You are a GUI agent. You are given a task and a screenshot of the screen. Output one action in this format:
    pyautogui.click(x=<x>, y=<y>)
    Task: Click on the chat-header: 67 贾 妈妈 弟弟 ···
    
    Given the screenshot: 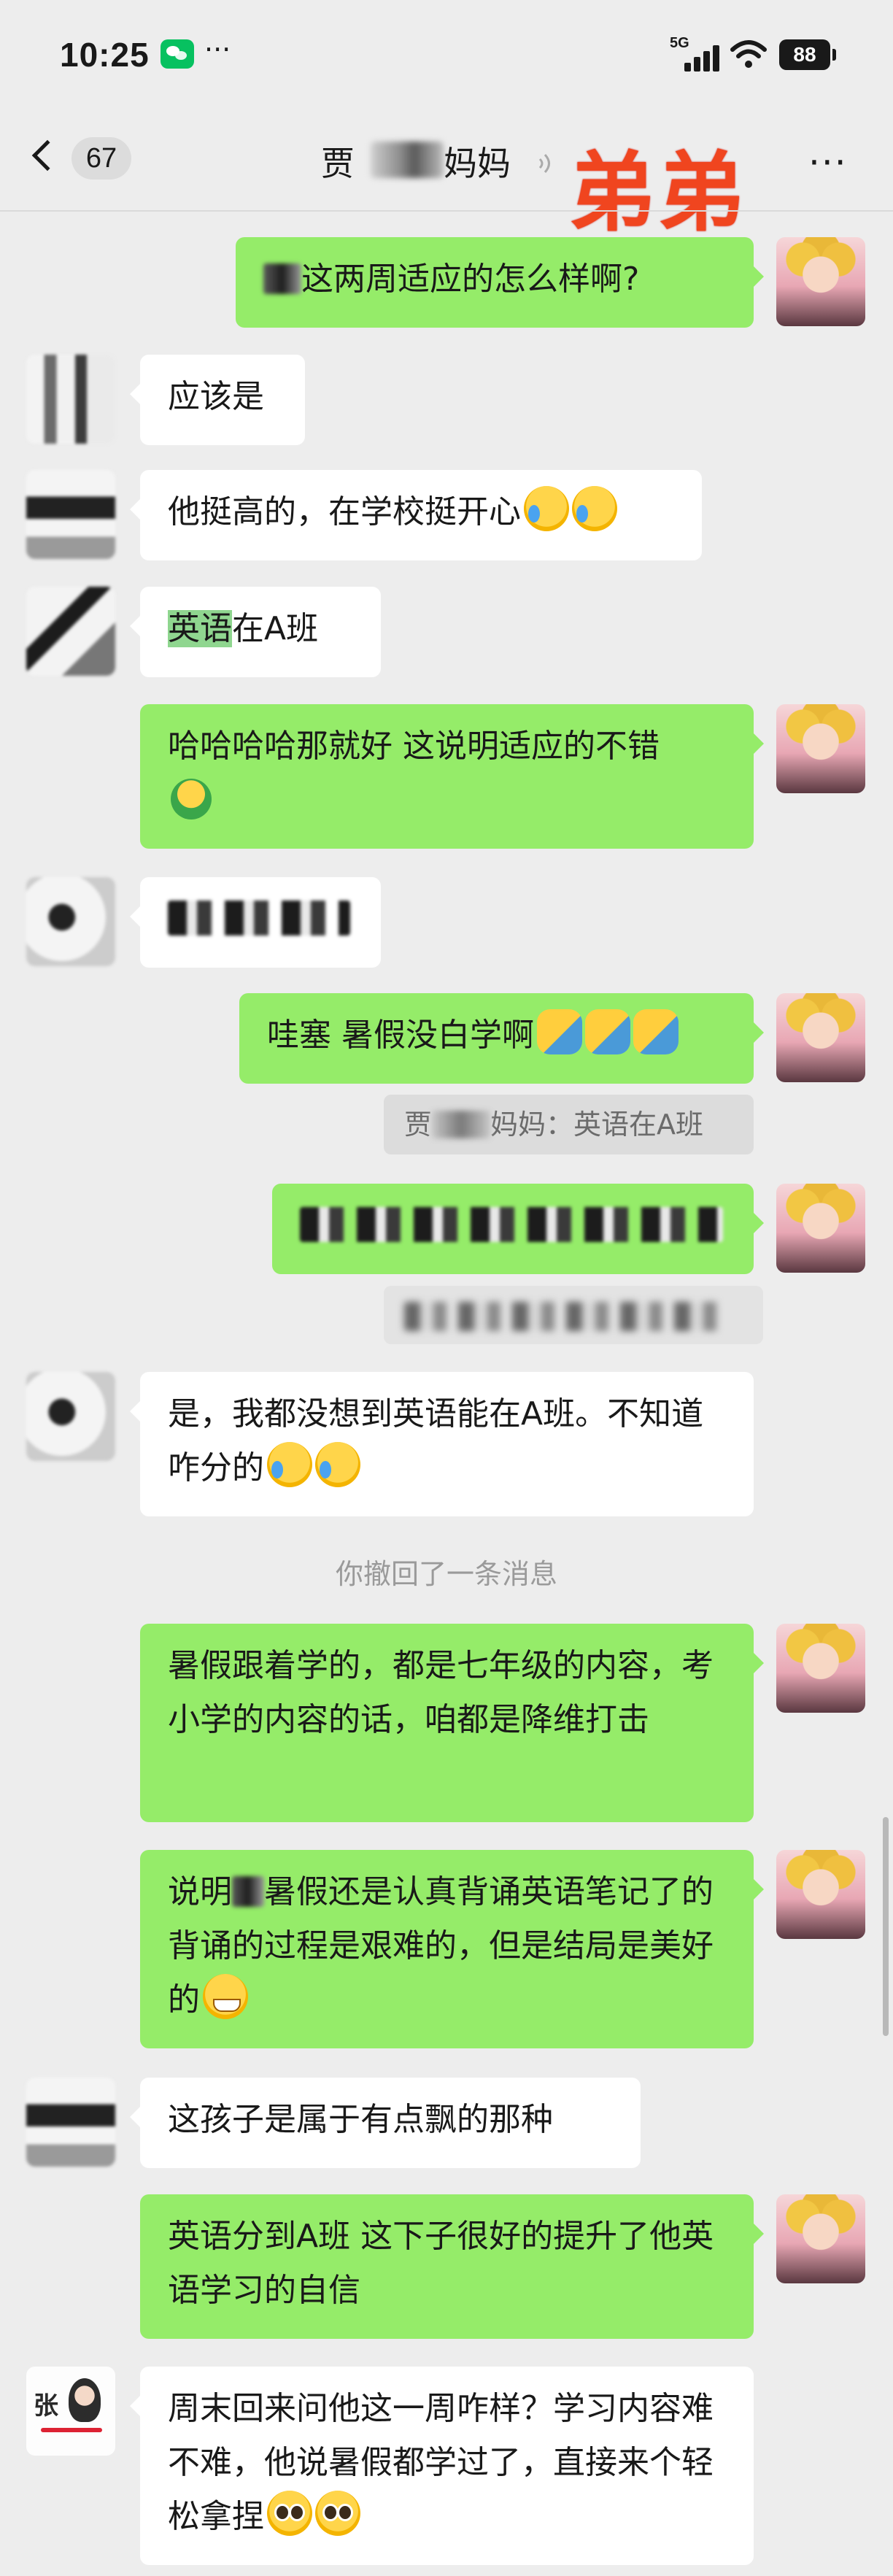 What is the action you would take?
    pyautogui.click(x=446, y=176)
    